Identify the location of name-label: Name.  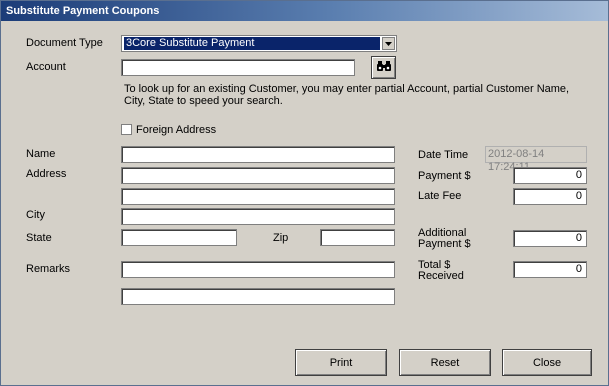
(41, 154).